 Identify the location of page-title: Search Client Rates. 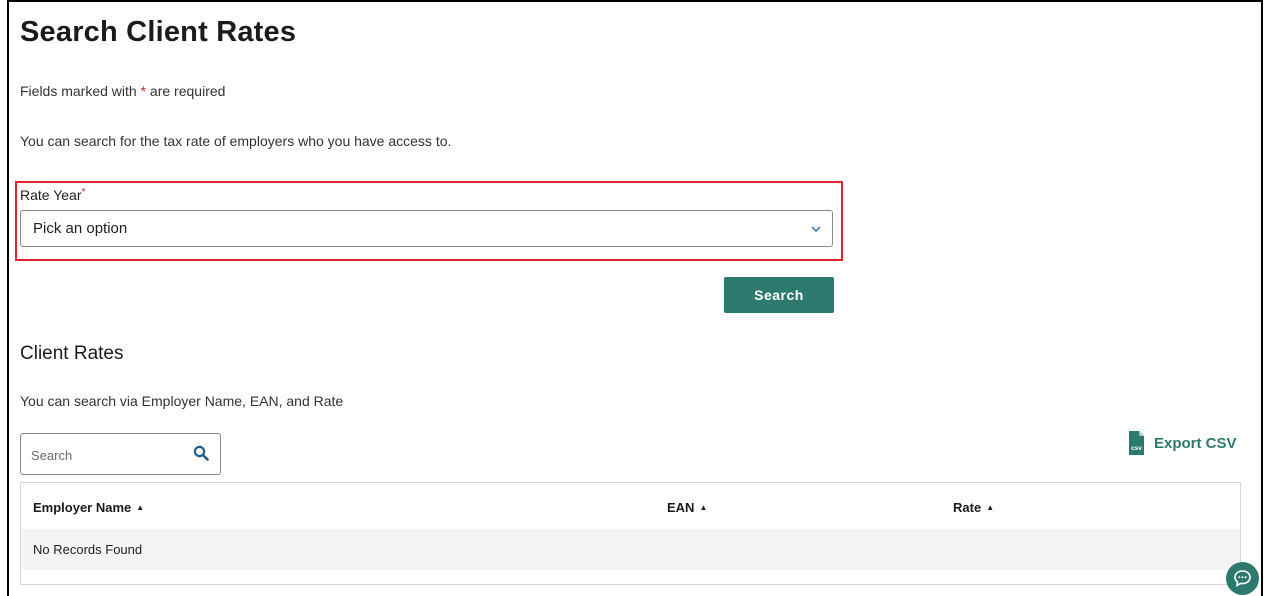
(158, 32).